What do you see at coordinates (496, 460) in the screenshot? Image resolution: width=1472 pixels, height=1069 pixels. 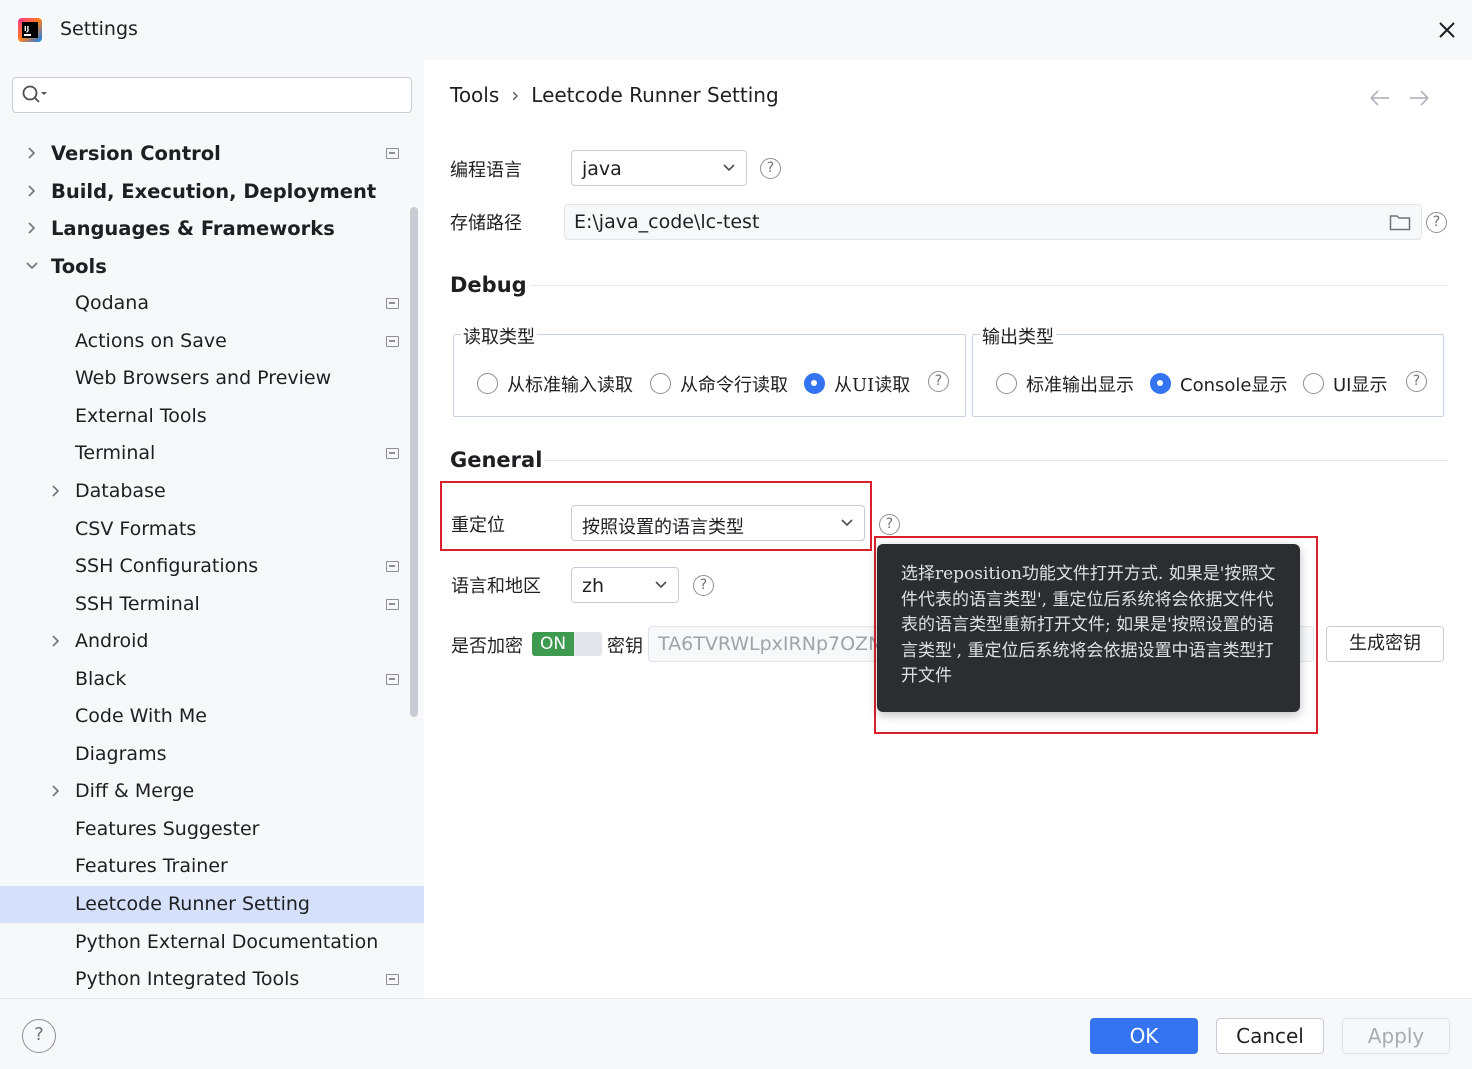 I see `general-section-title: General` at bounding box center [496, 460].